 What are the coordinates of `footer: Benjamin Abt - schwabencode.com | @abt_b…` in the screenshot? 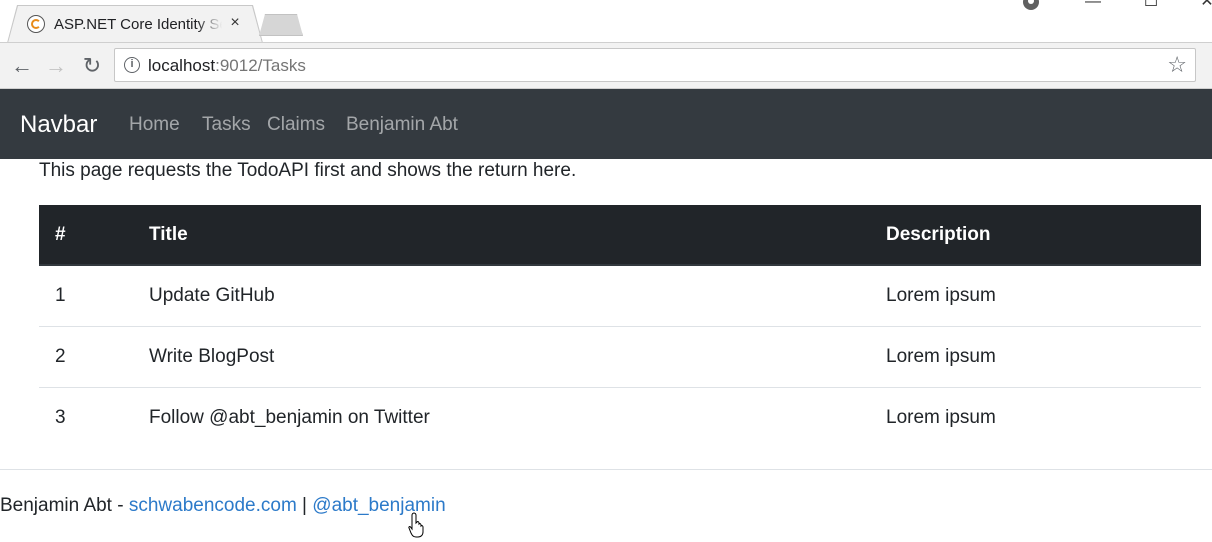 It's located at (223, 506).